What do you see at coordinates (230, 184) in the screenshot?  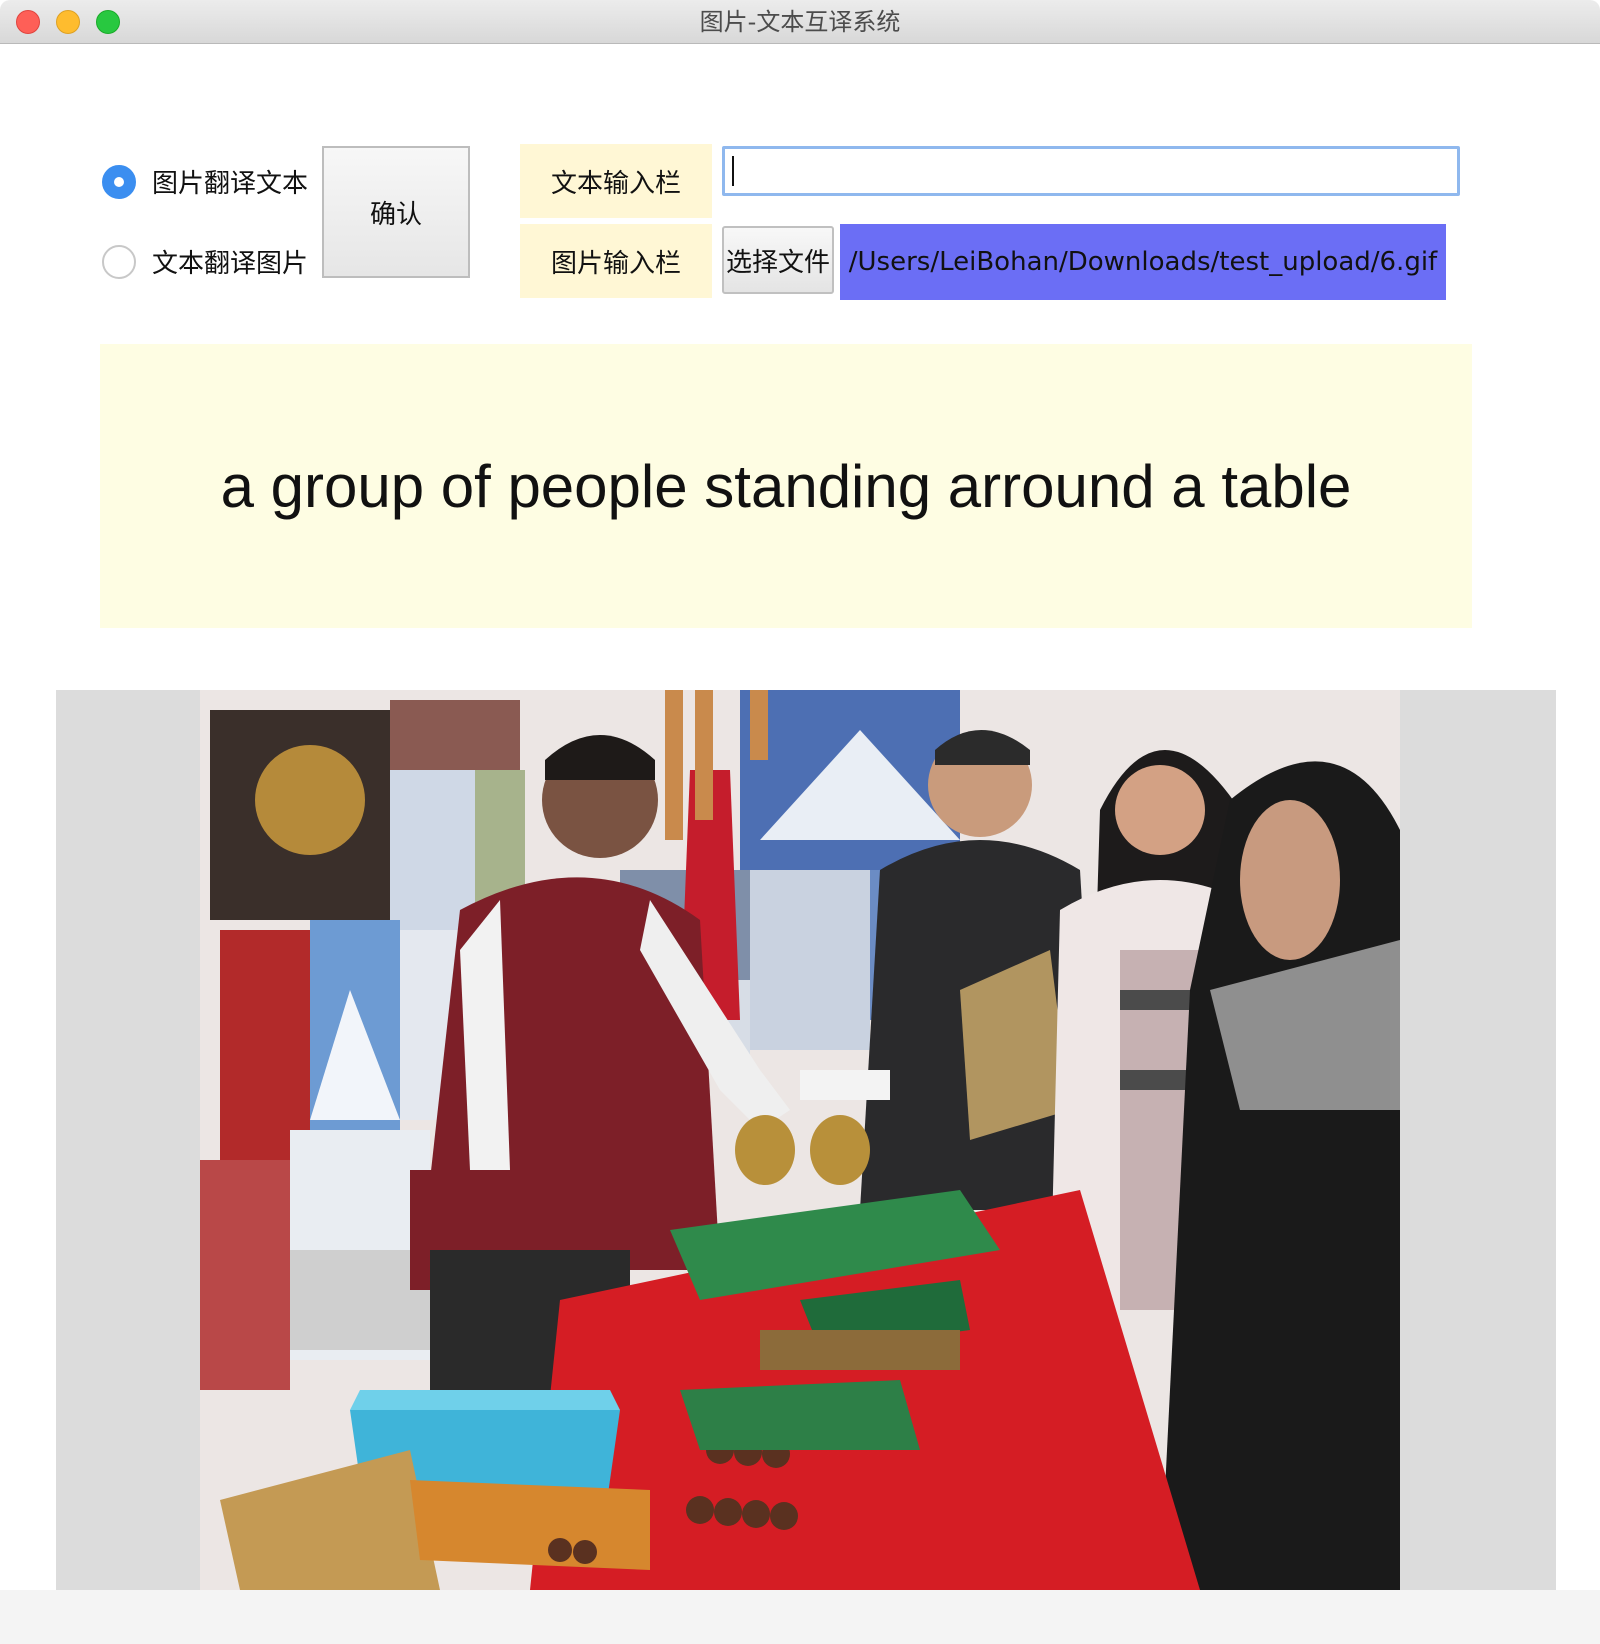 I see `radio-image-to-text-label: 图片翻译文本` at bounding box center [230, 184].